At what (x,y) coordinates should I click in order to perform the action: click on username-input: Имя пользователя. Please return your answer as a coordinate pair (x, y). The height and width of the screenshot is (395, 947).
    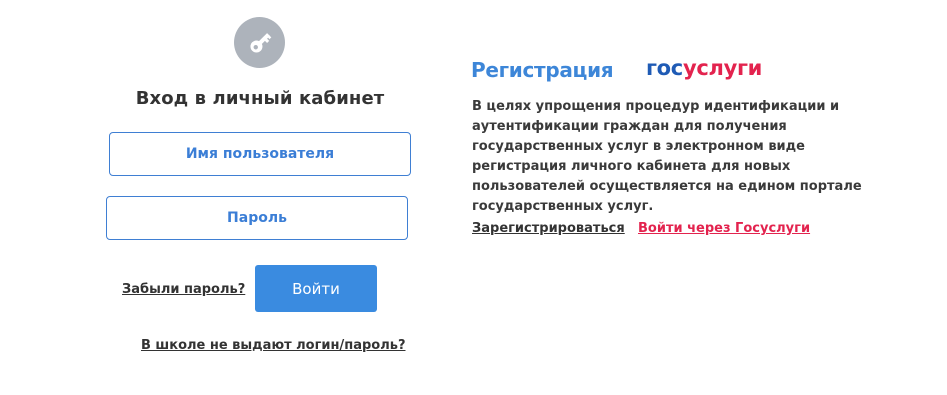
    Looking at the image, I should click on (260, 154).